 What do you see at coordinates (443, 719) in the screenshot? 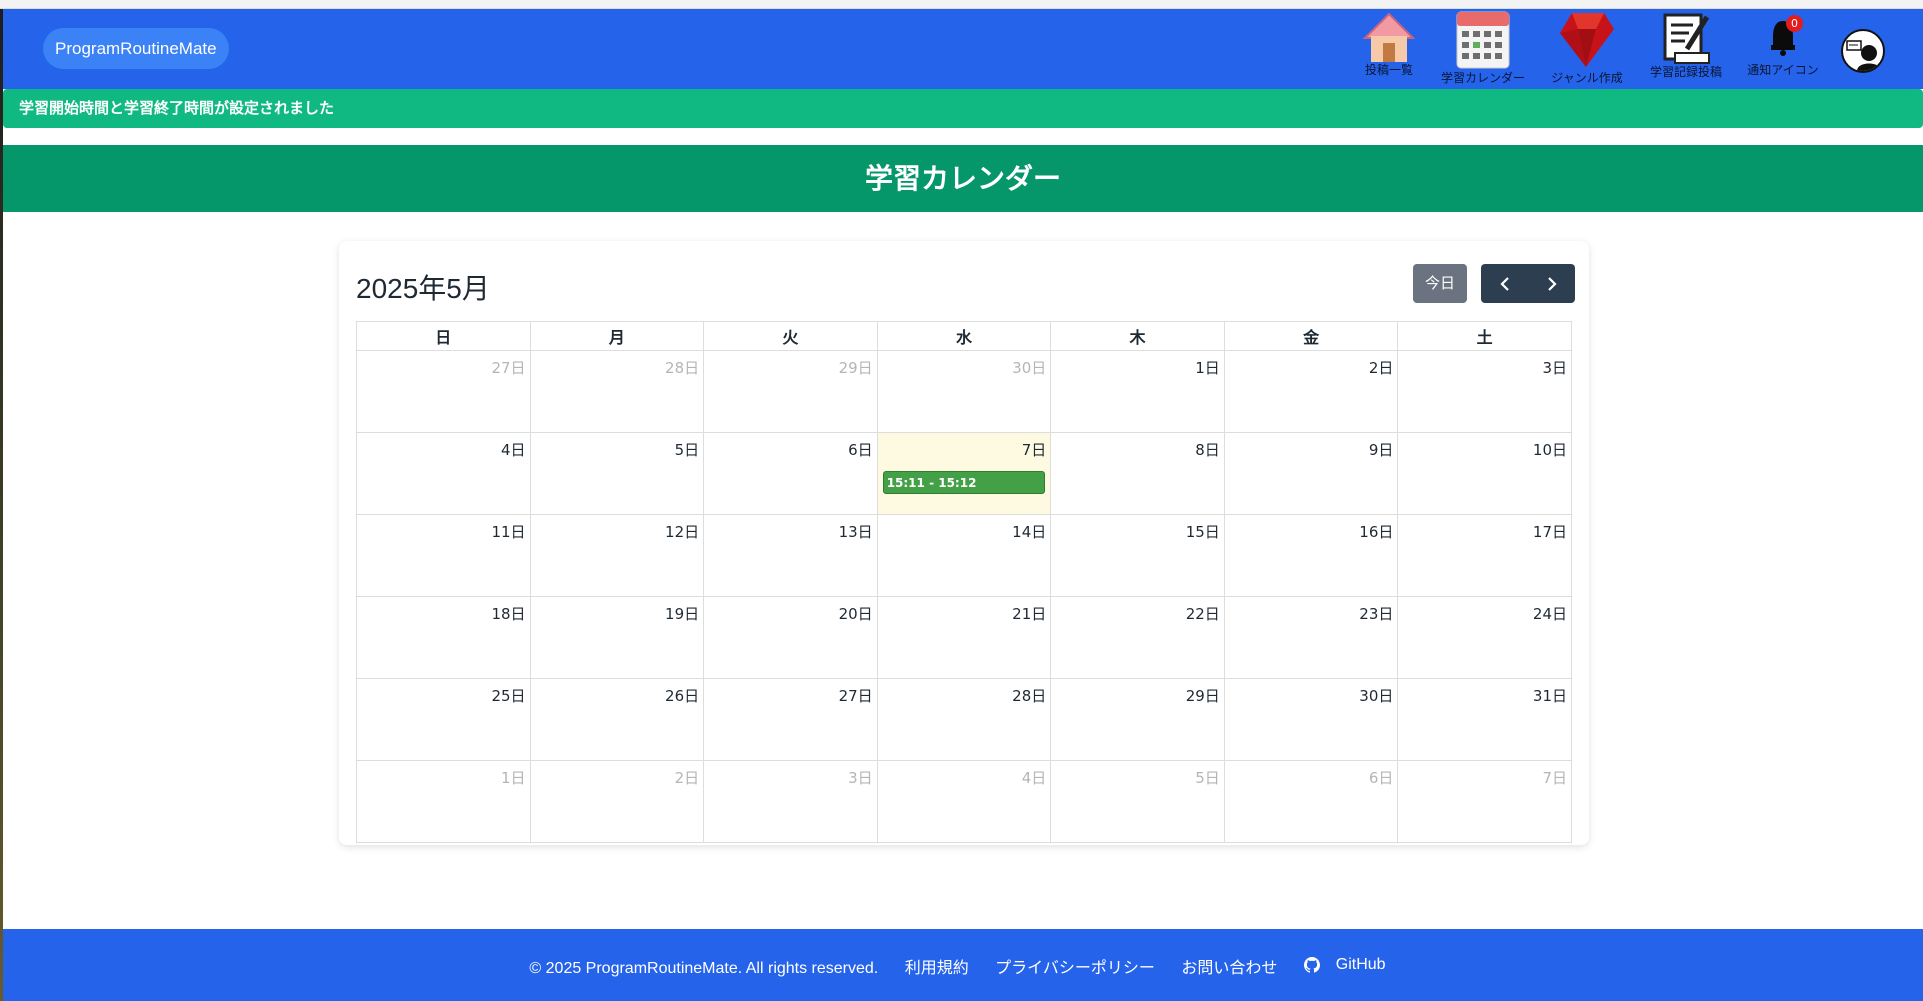
I see `calendar-day-cell: 25日` at bounding box center [443, 719].